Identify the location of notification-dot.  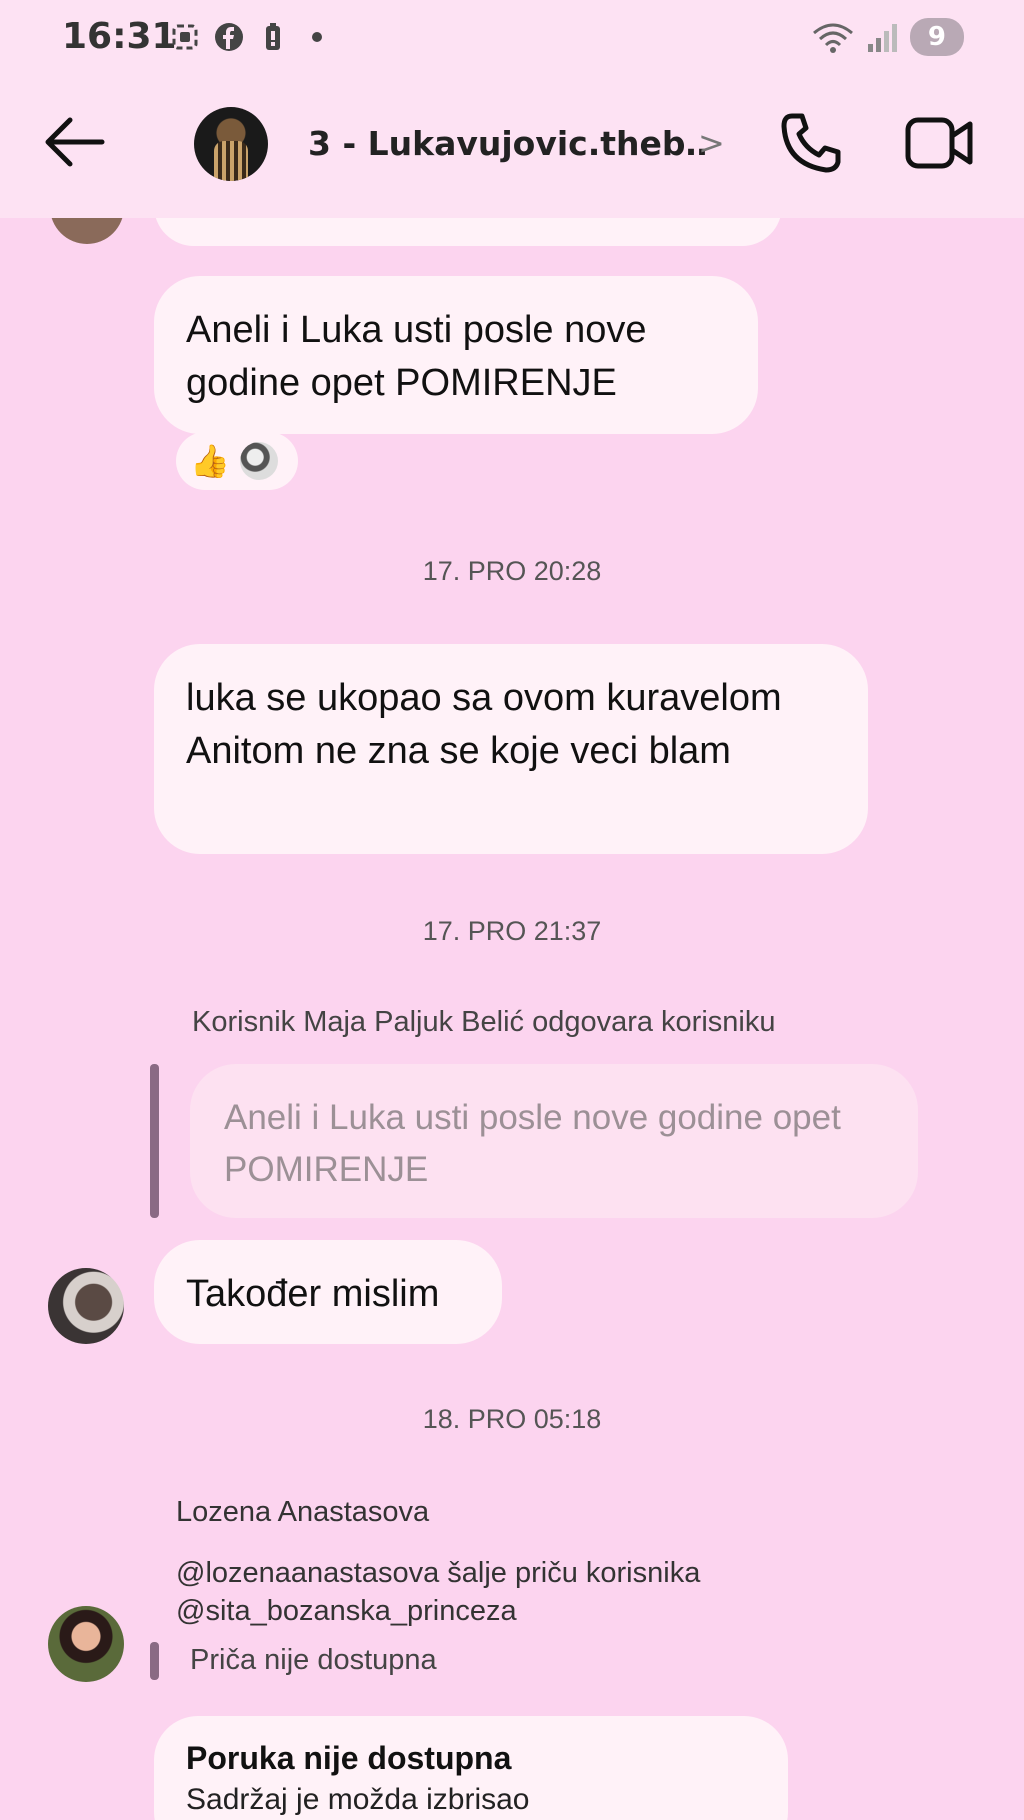
(317, 37).